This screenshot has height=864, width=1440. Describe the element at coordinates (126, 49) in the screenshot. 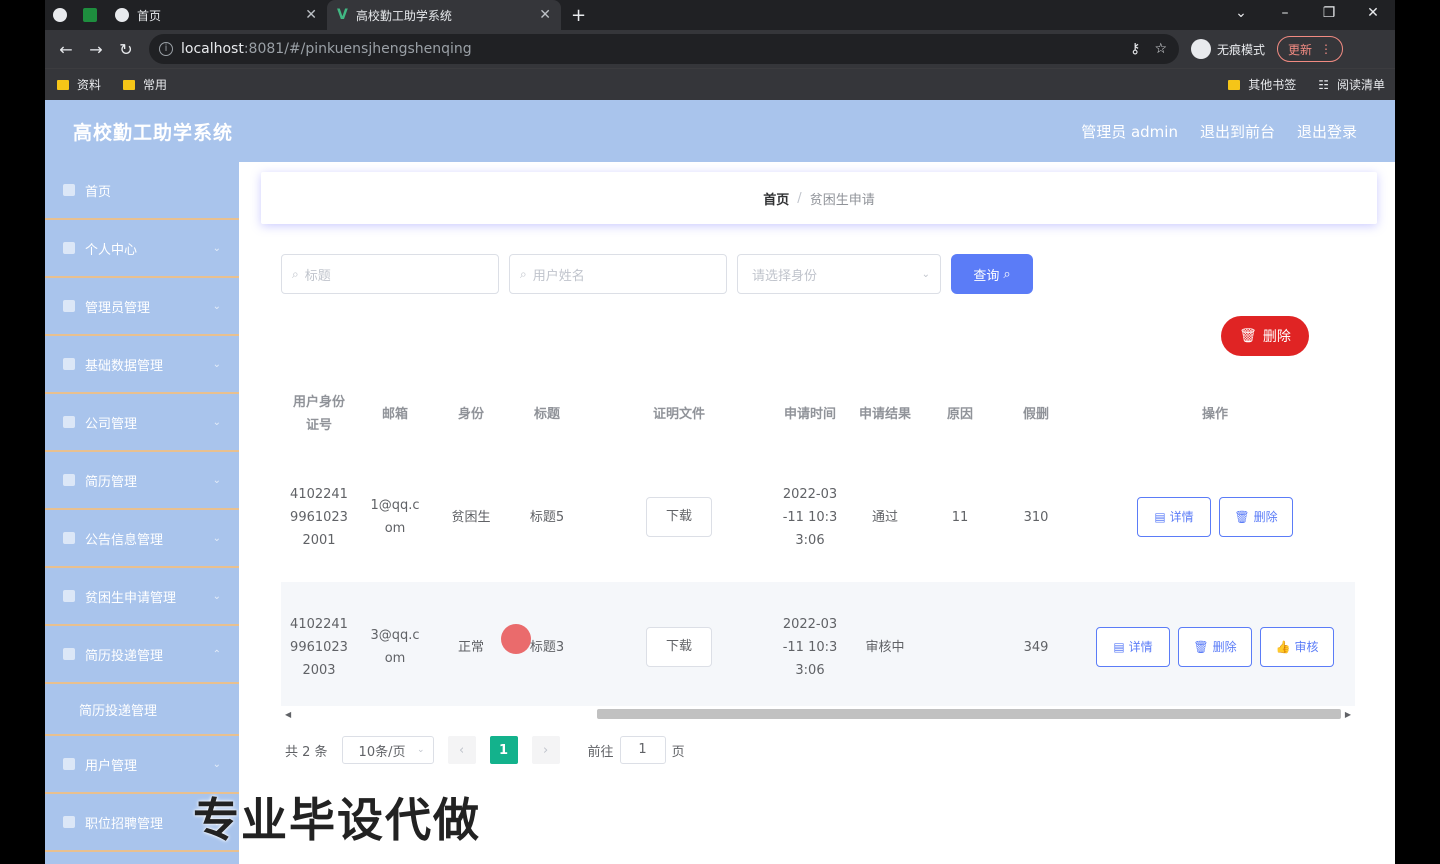

I see `reload-icon: ↻` at that location.